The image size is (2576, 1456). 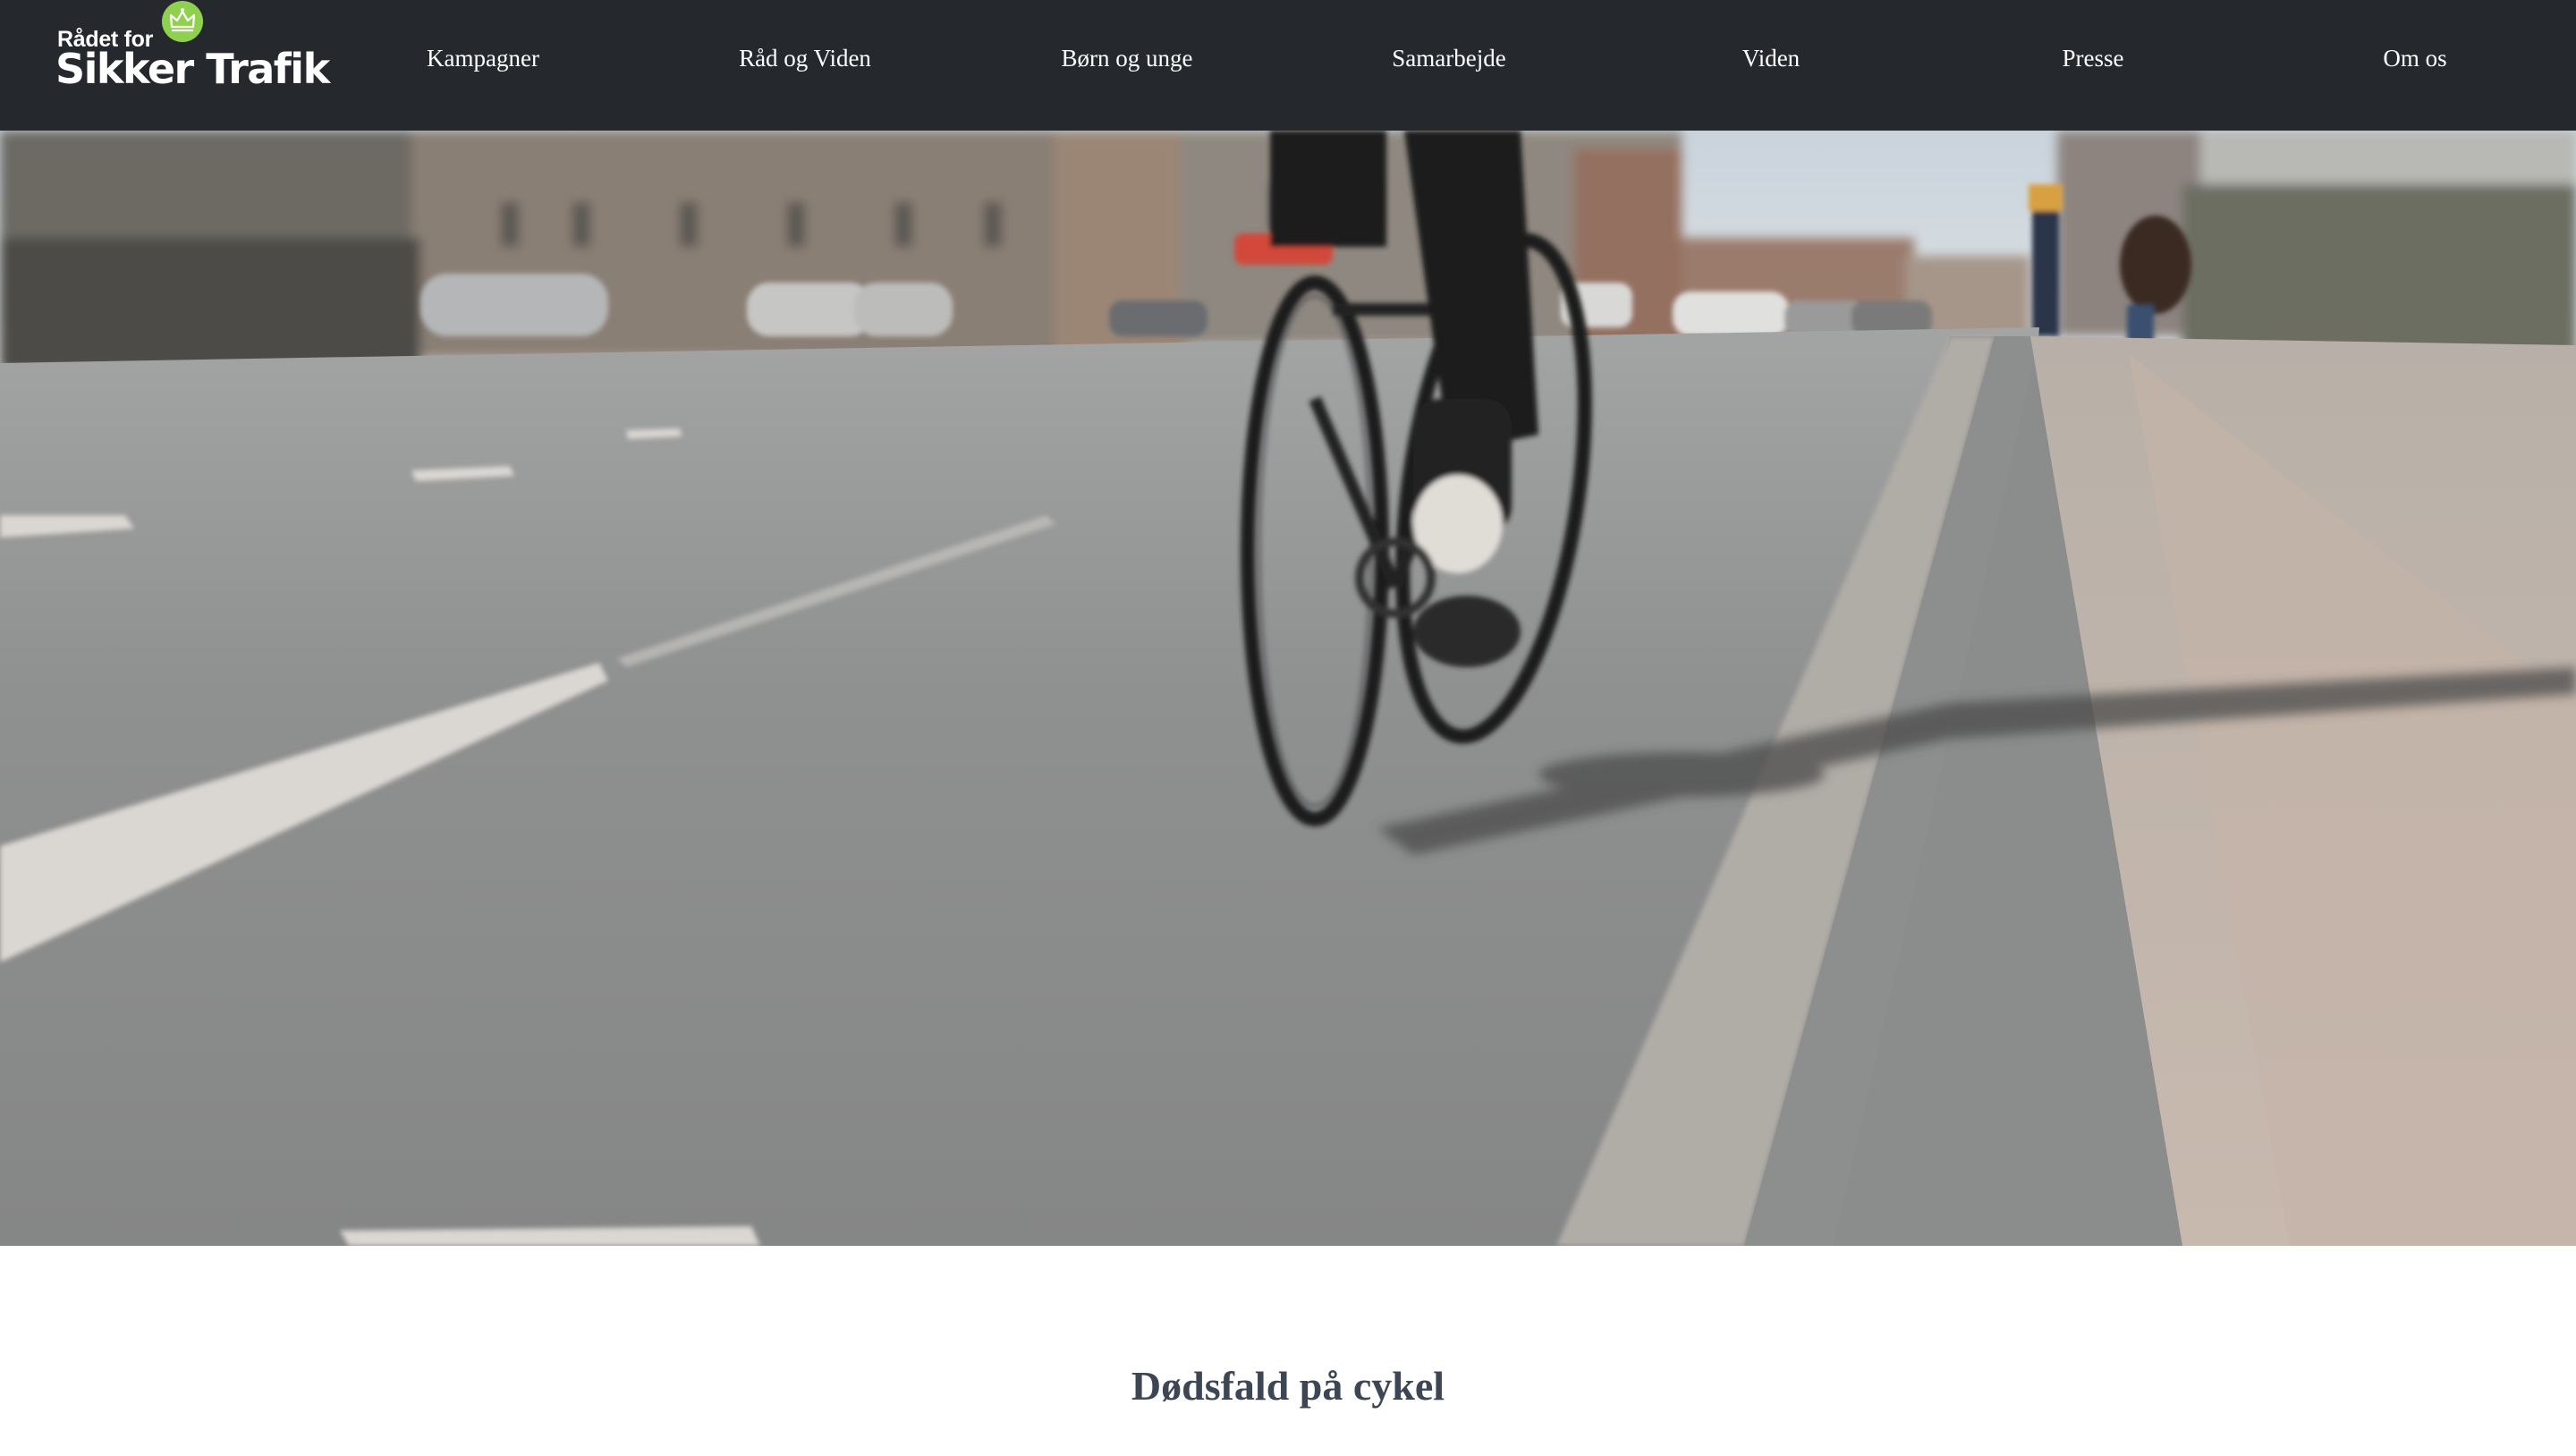 What do you see at coordinates (1771, 58) in the screenshot?
I see `nav-item-viden: Viden` at bounding box center [1771, 58].